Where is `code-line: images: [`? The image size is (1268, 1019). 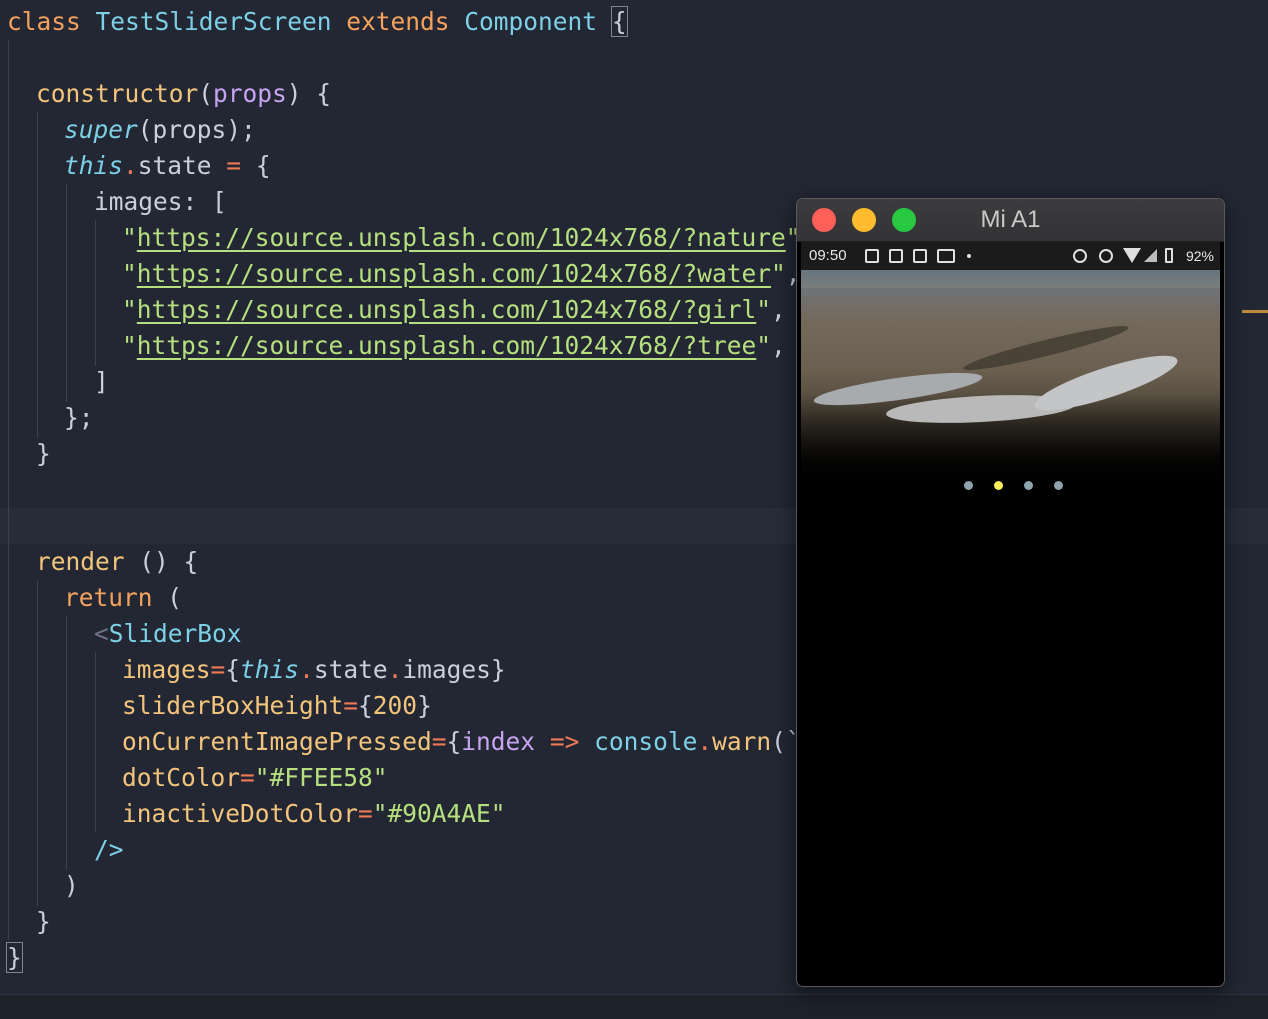
code-line: images: [ is located at coordinates (160, 202).